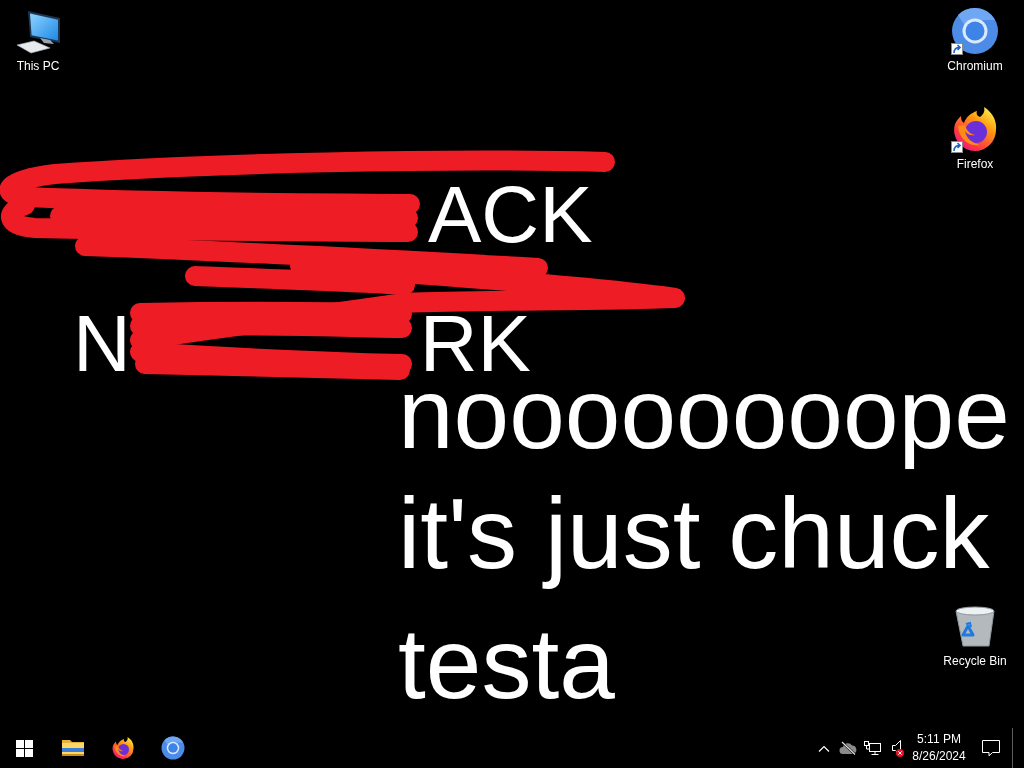 This screenshot has height=768, width=1024. I want to click on monitor-icon, so click(872, 748).